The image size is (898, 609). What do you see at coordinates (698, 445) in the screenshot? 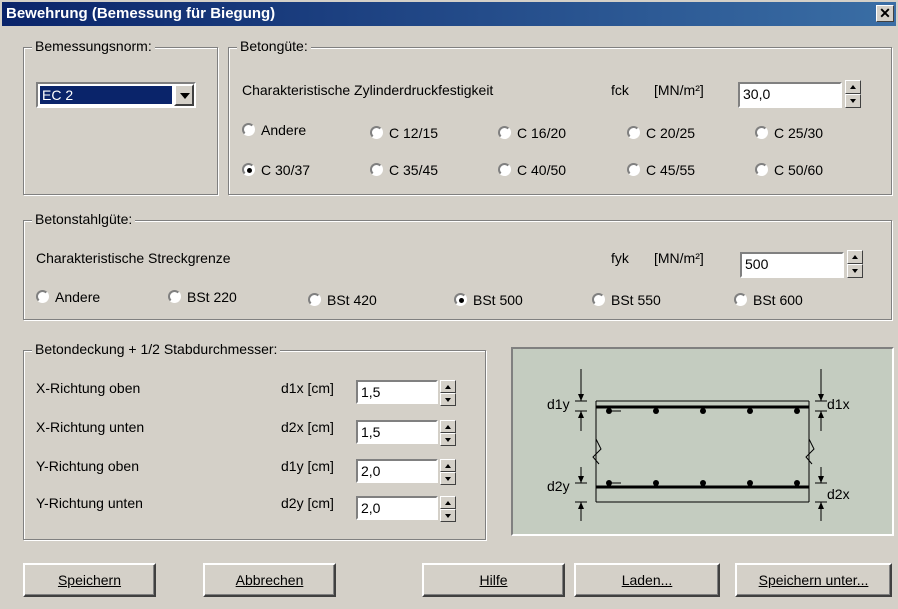
I see `slab-section-drawing: d1y d1x d2y d2x` at bounding box center [698, 445].